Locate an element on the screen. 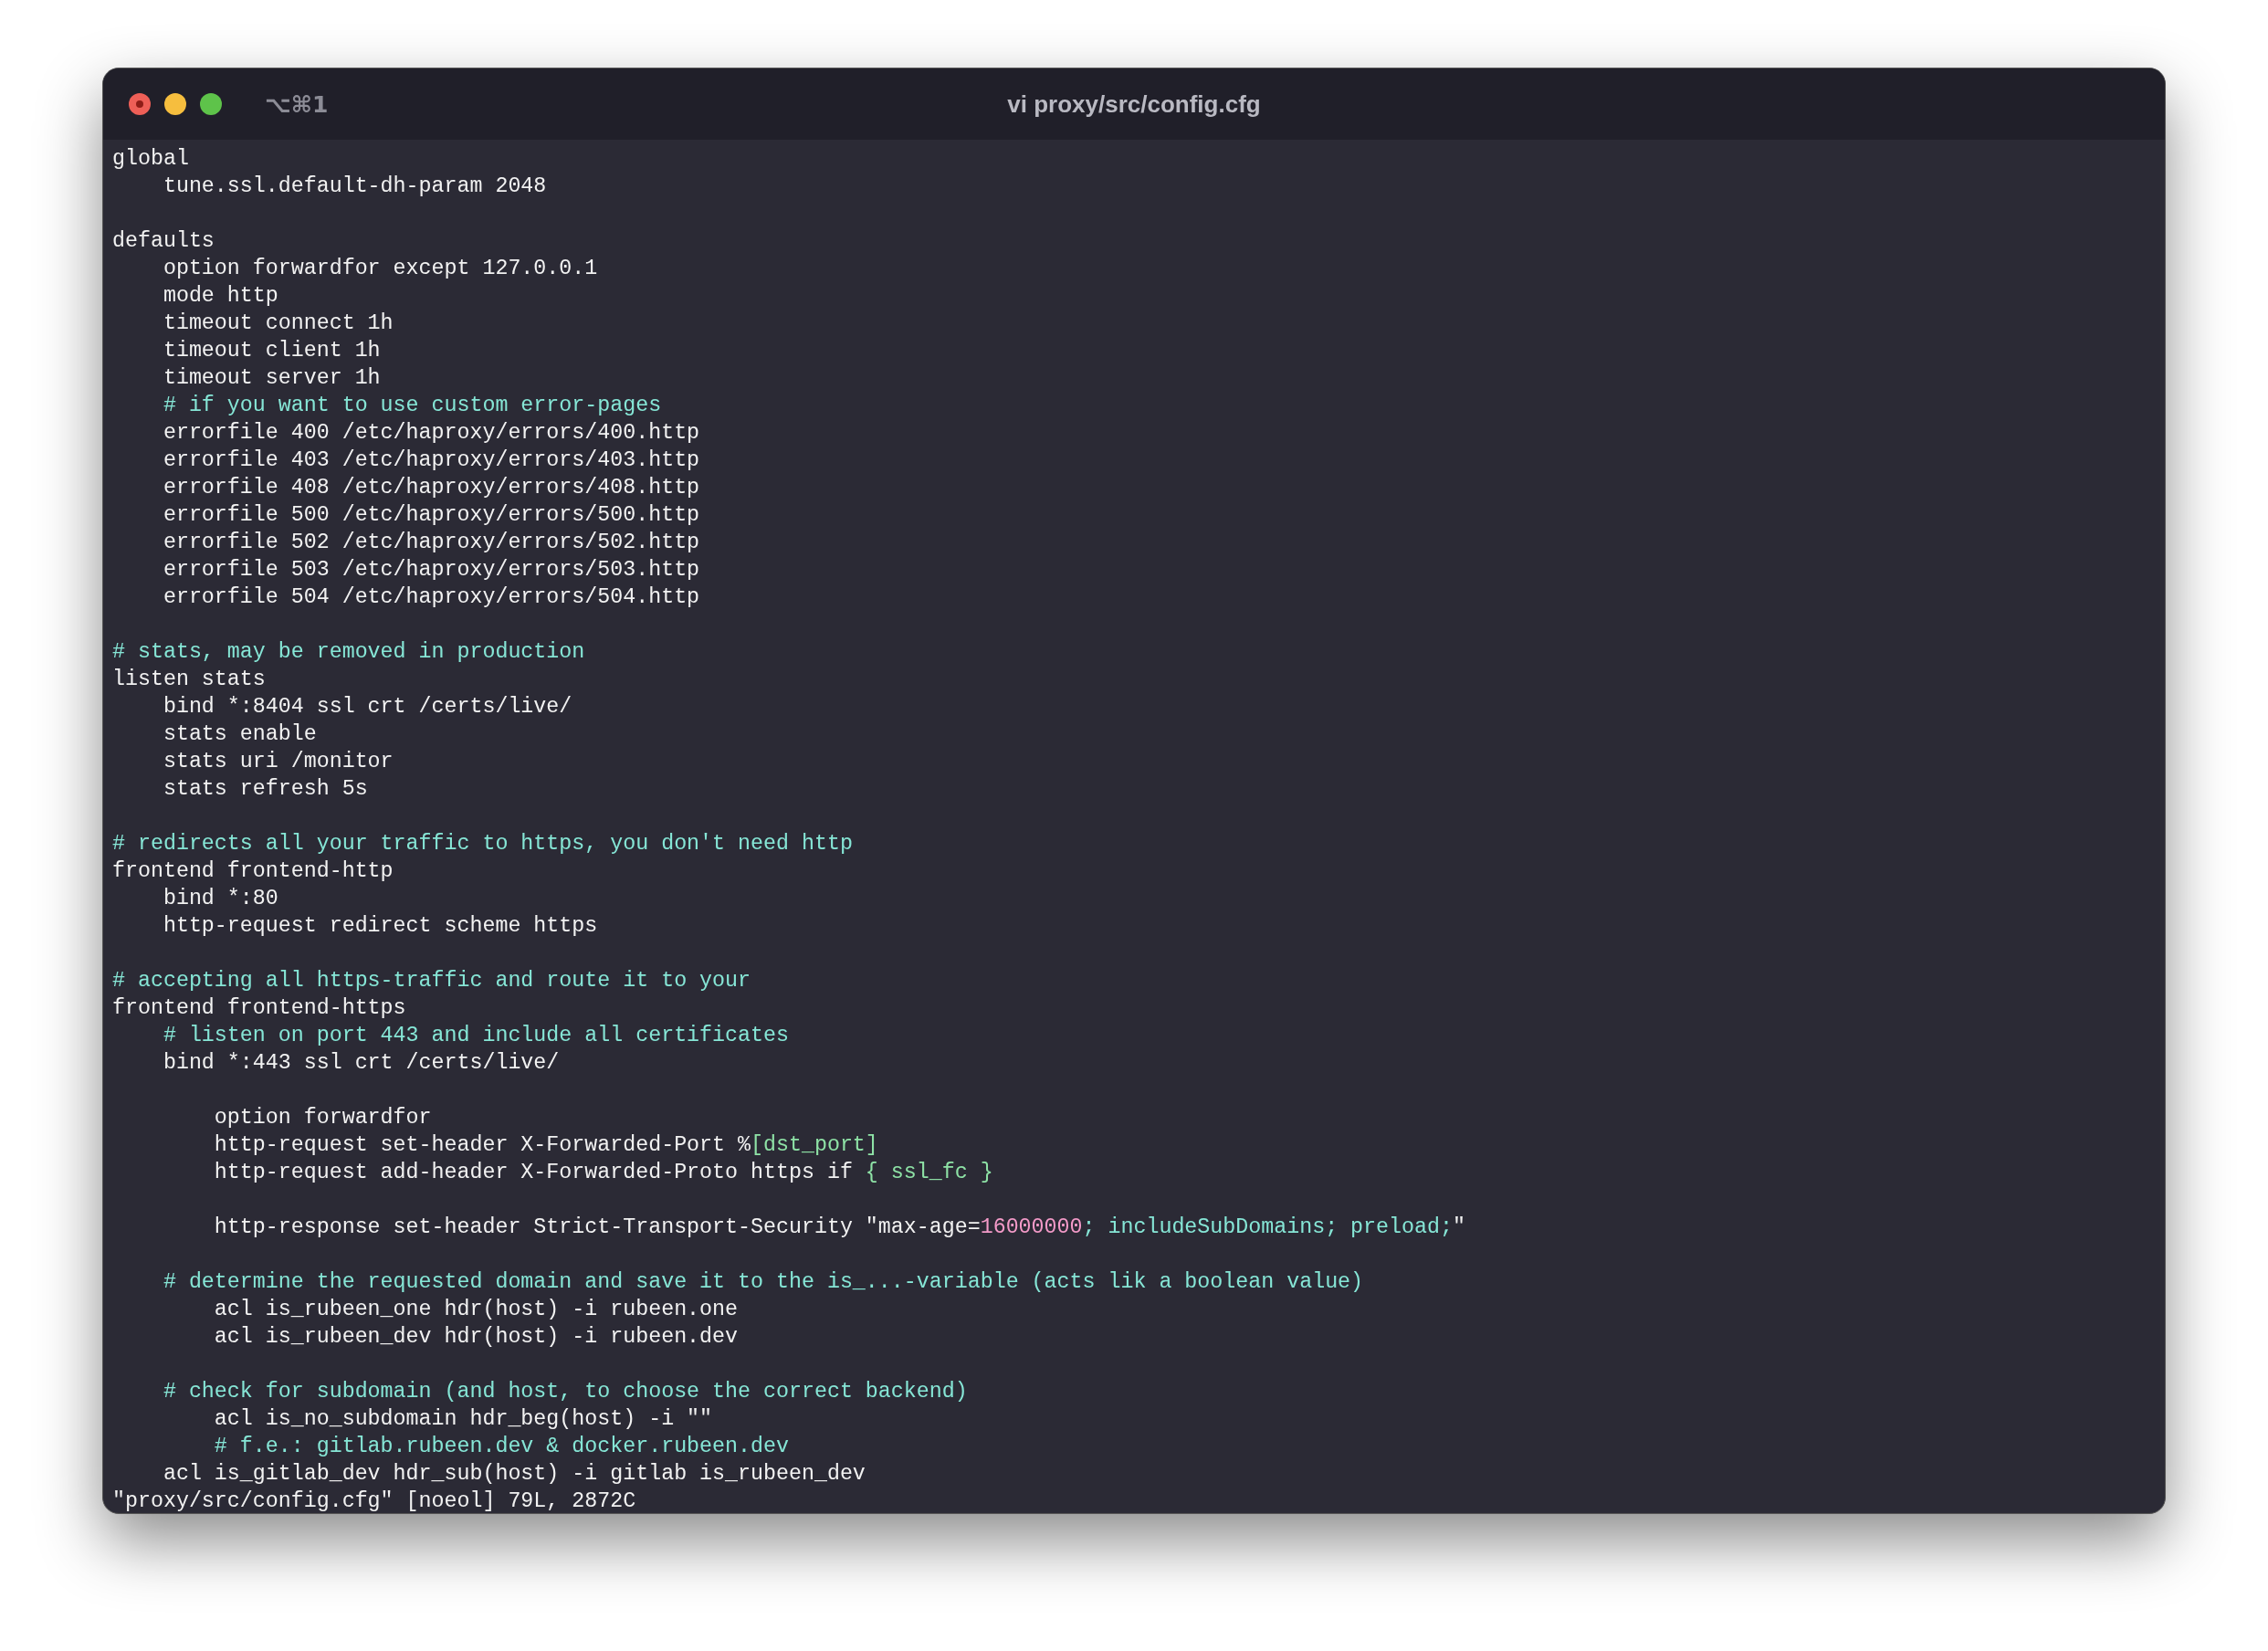 Image resolution: width=2268 pixels, height=1651 pixels. code-line: # check for subdomain (and host, to choose the correct backend) is located at coordinates (565, 1392).